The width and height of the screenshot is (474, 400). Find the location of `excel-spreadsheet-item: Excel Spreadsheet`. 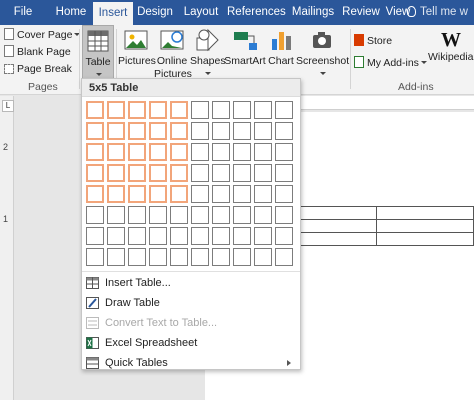

excel-spreadsheet-item: Excel Spreadsheet is located at coordinates (191, 343).